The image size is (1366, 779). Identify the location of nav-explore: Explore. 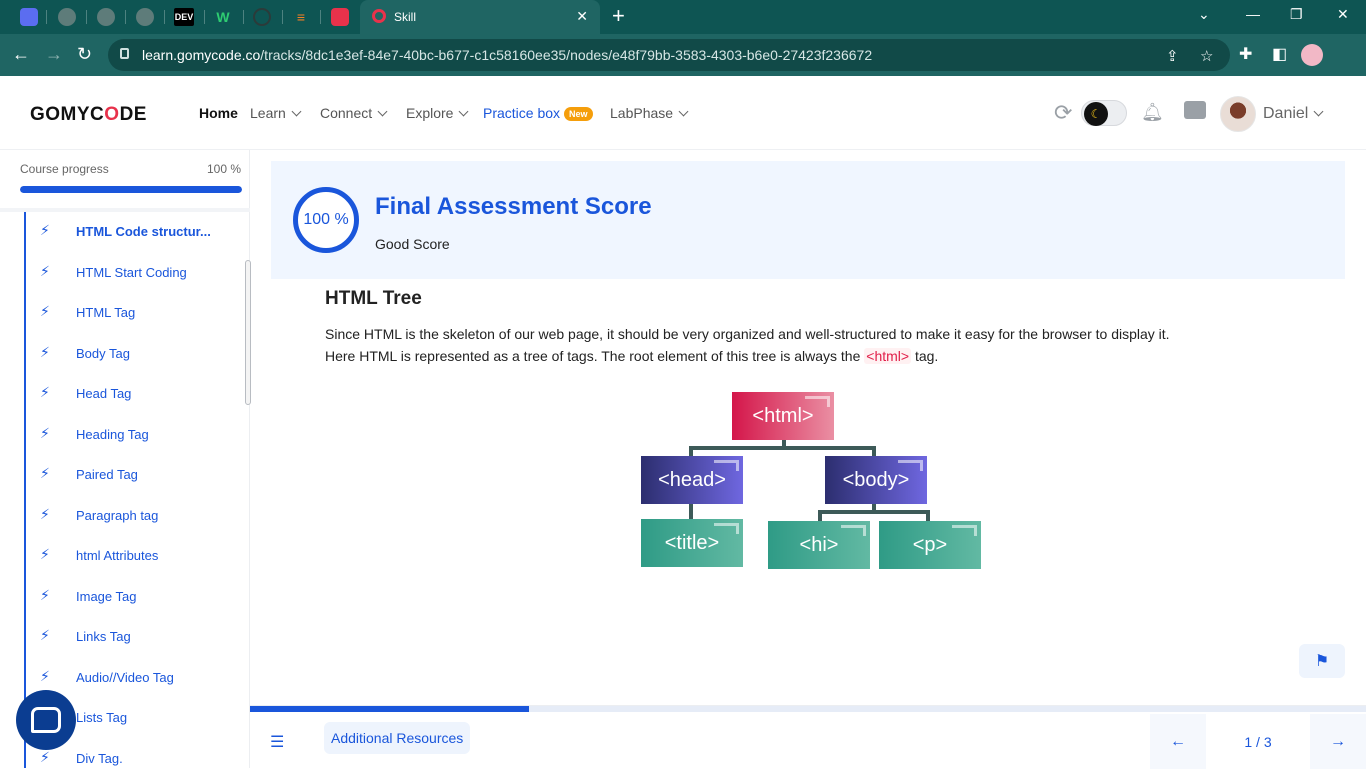
(437, 113).